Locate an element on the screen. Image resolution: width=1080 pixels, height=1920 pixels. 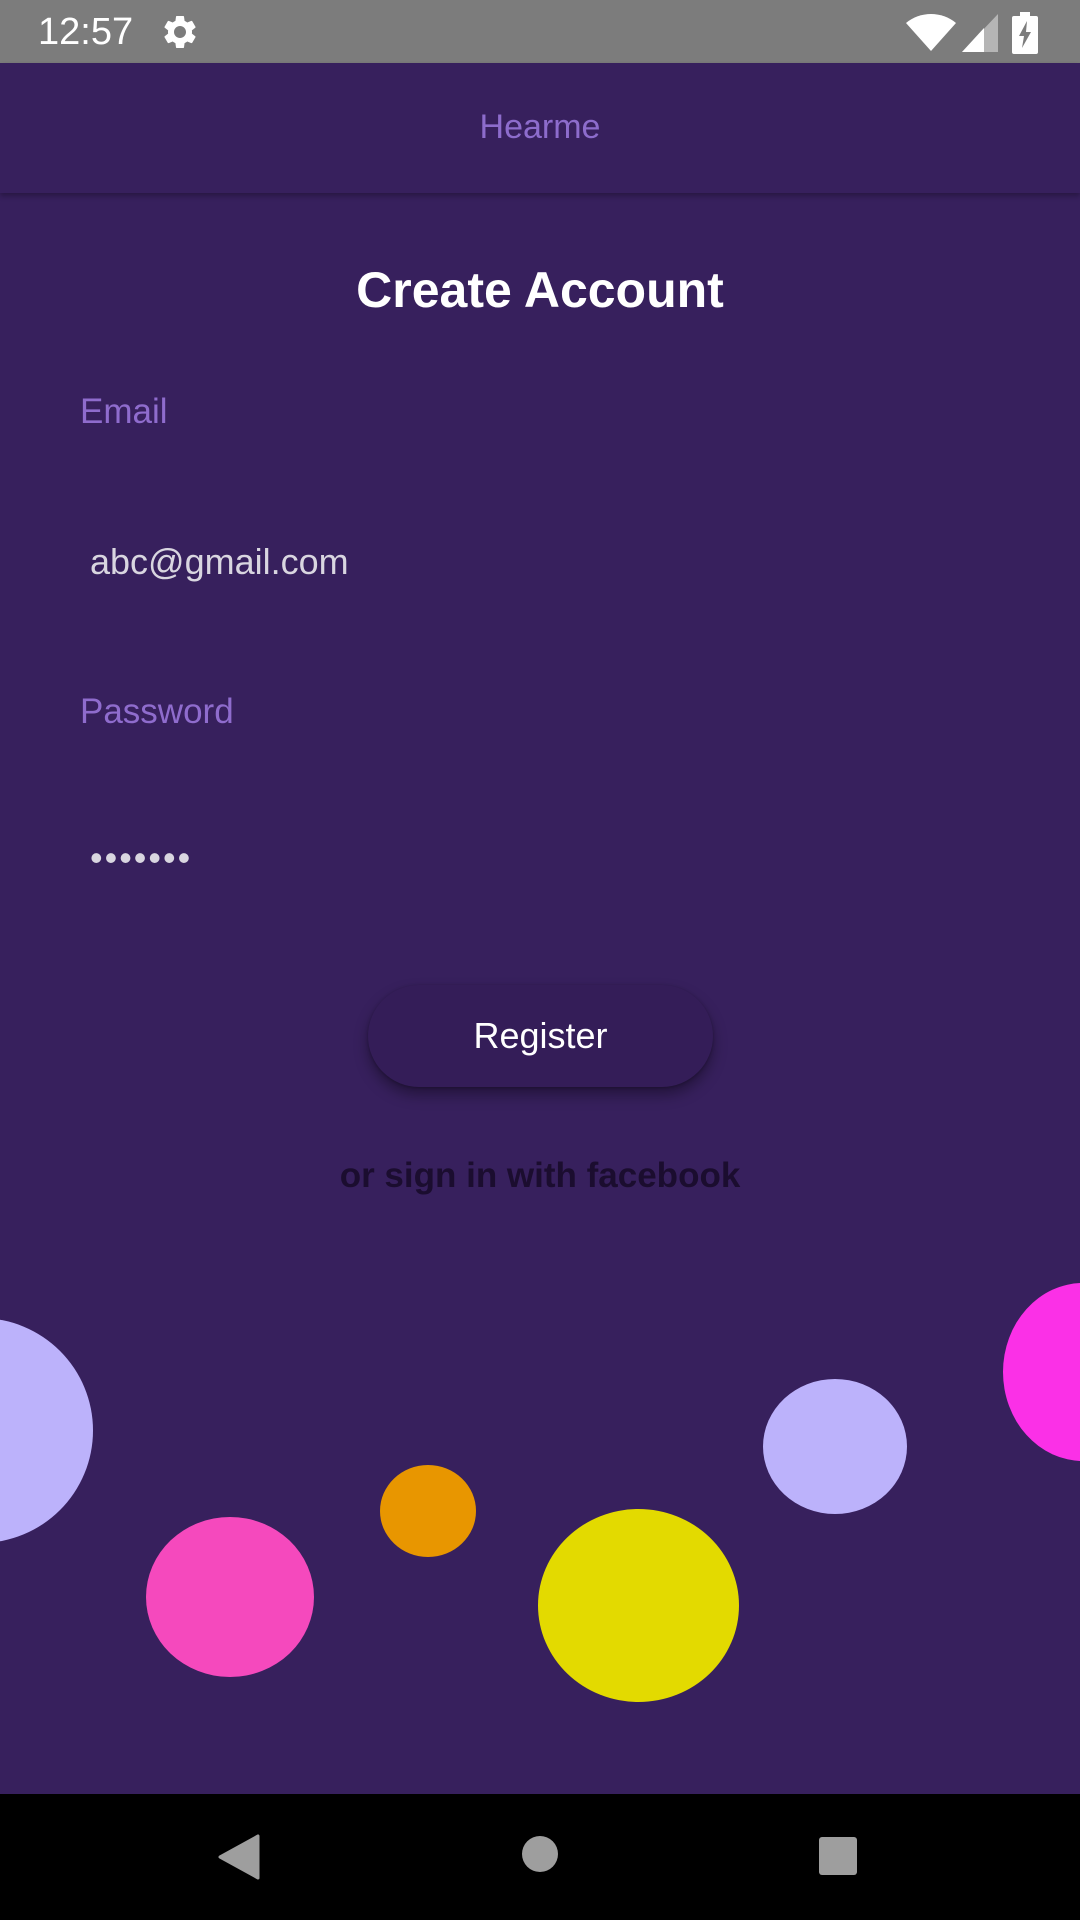
home-icon is located at coordinates (540, 1854).